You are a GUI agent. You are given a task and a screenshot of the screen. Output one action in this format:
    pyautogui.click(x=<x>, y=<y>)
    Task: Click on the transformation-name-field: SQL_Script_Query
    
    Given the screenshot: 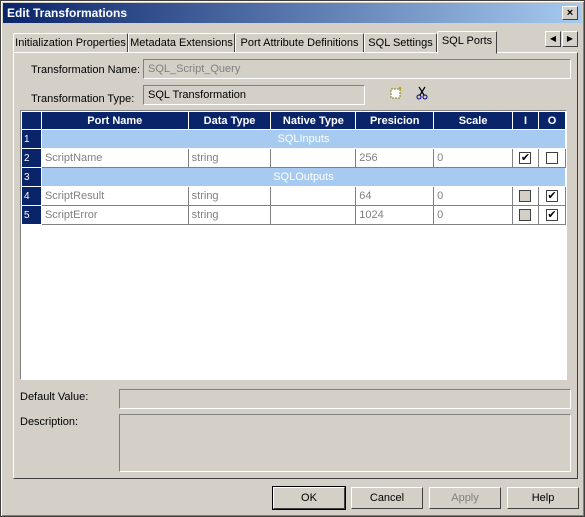 What is the action you would take?
    pyautogui.click(x=357, y=69)
    